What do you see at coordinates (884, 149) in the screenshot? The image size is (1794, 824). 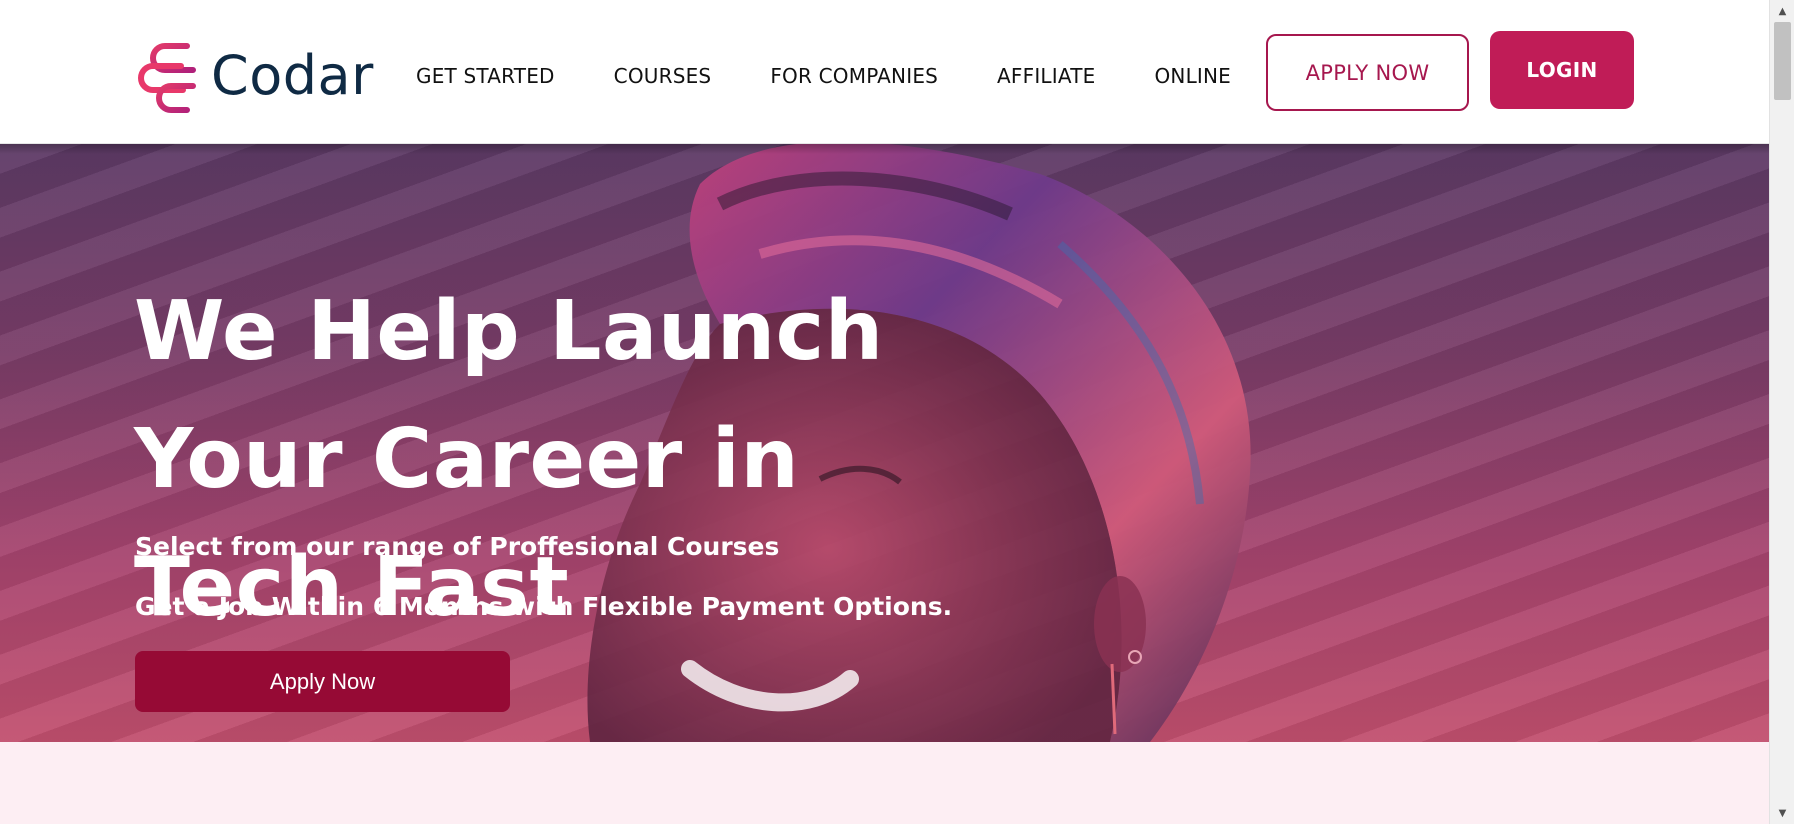 I see `header-shadow` at bounding box center [884, 149].